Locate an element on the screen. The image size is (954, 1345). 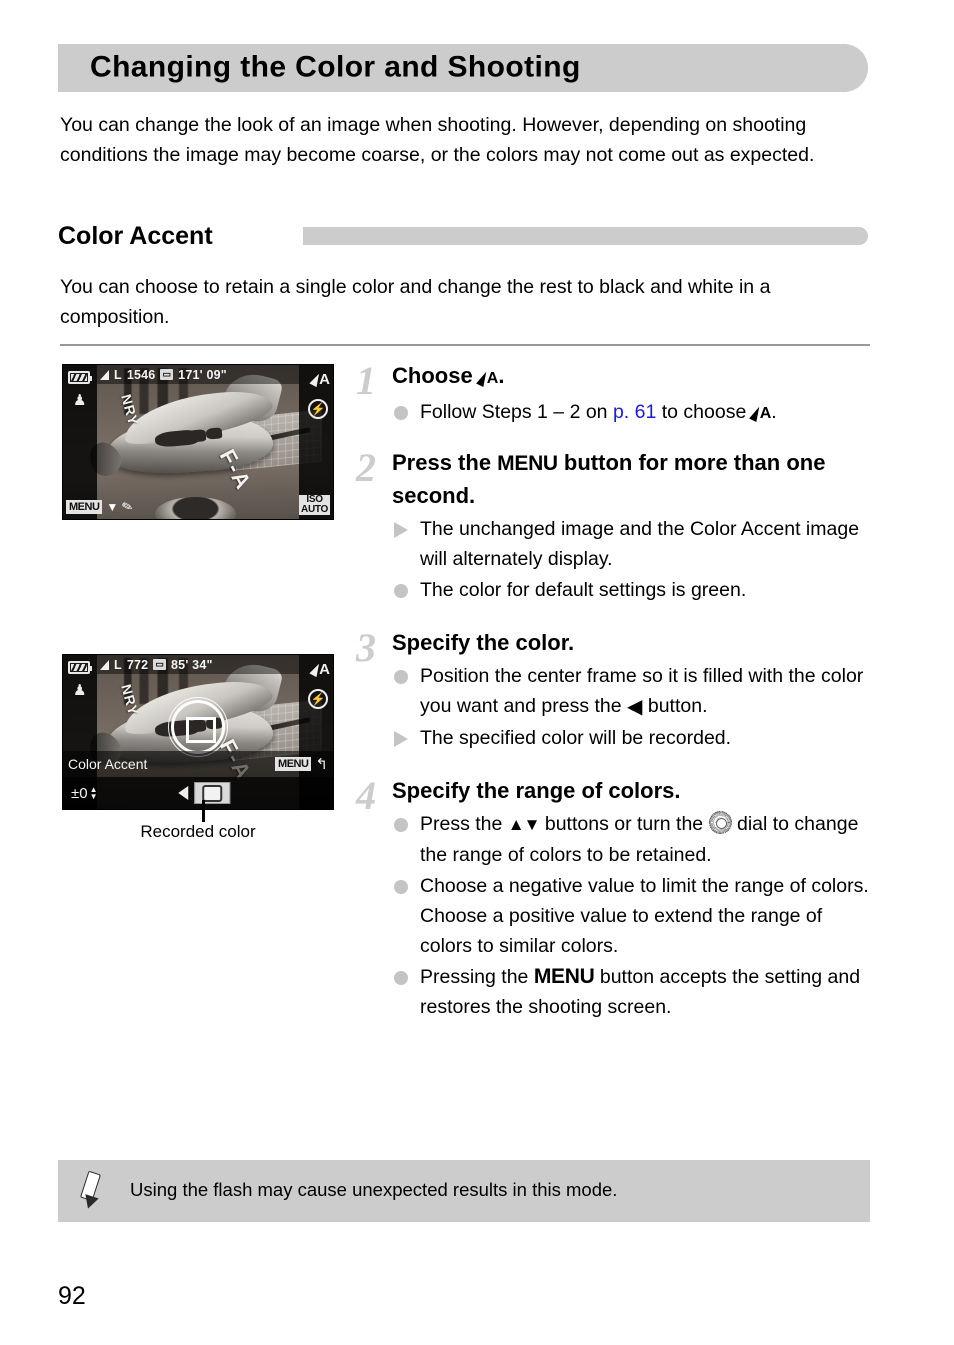
lens-object is located at coordinates (195, 508).